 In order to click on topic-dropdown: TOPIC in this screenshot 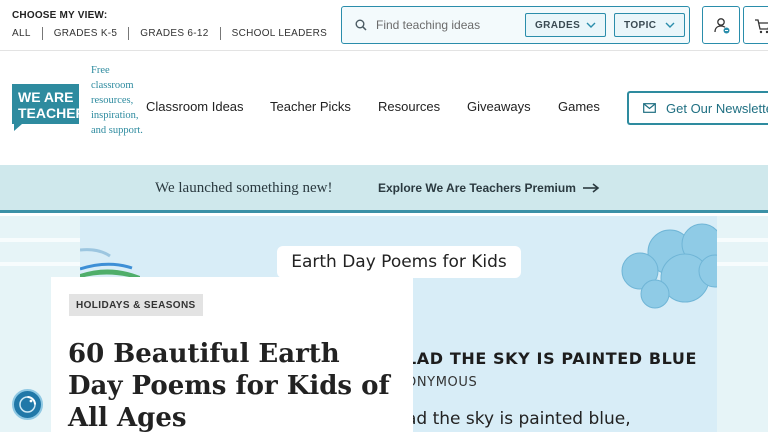, I will do `click(649, 25)`.